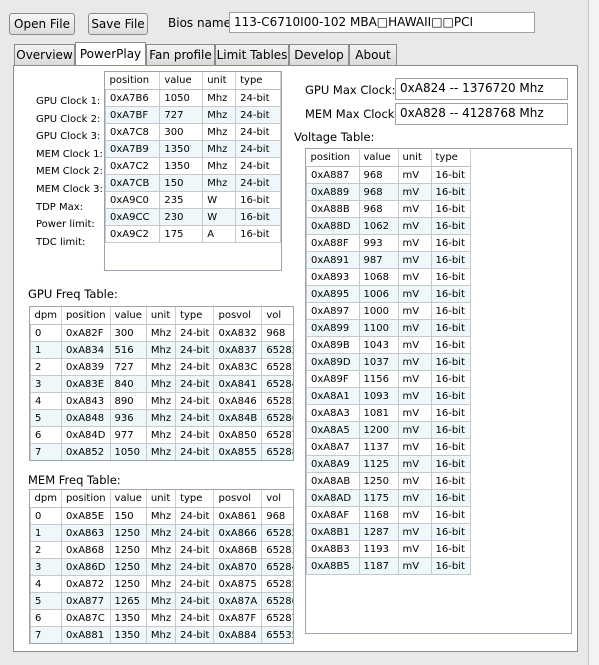 The width and height of the screenshot is (599, 665). What do you see at coordinates (481, 89) in the screenshot?
I see `gpu-max-clock-field: 0xA824 -- 1376720 Mhz` at bounding box center [481, 89].